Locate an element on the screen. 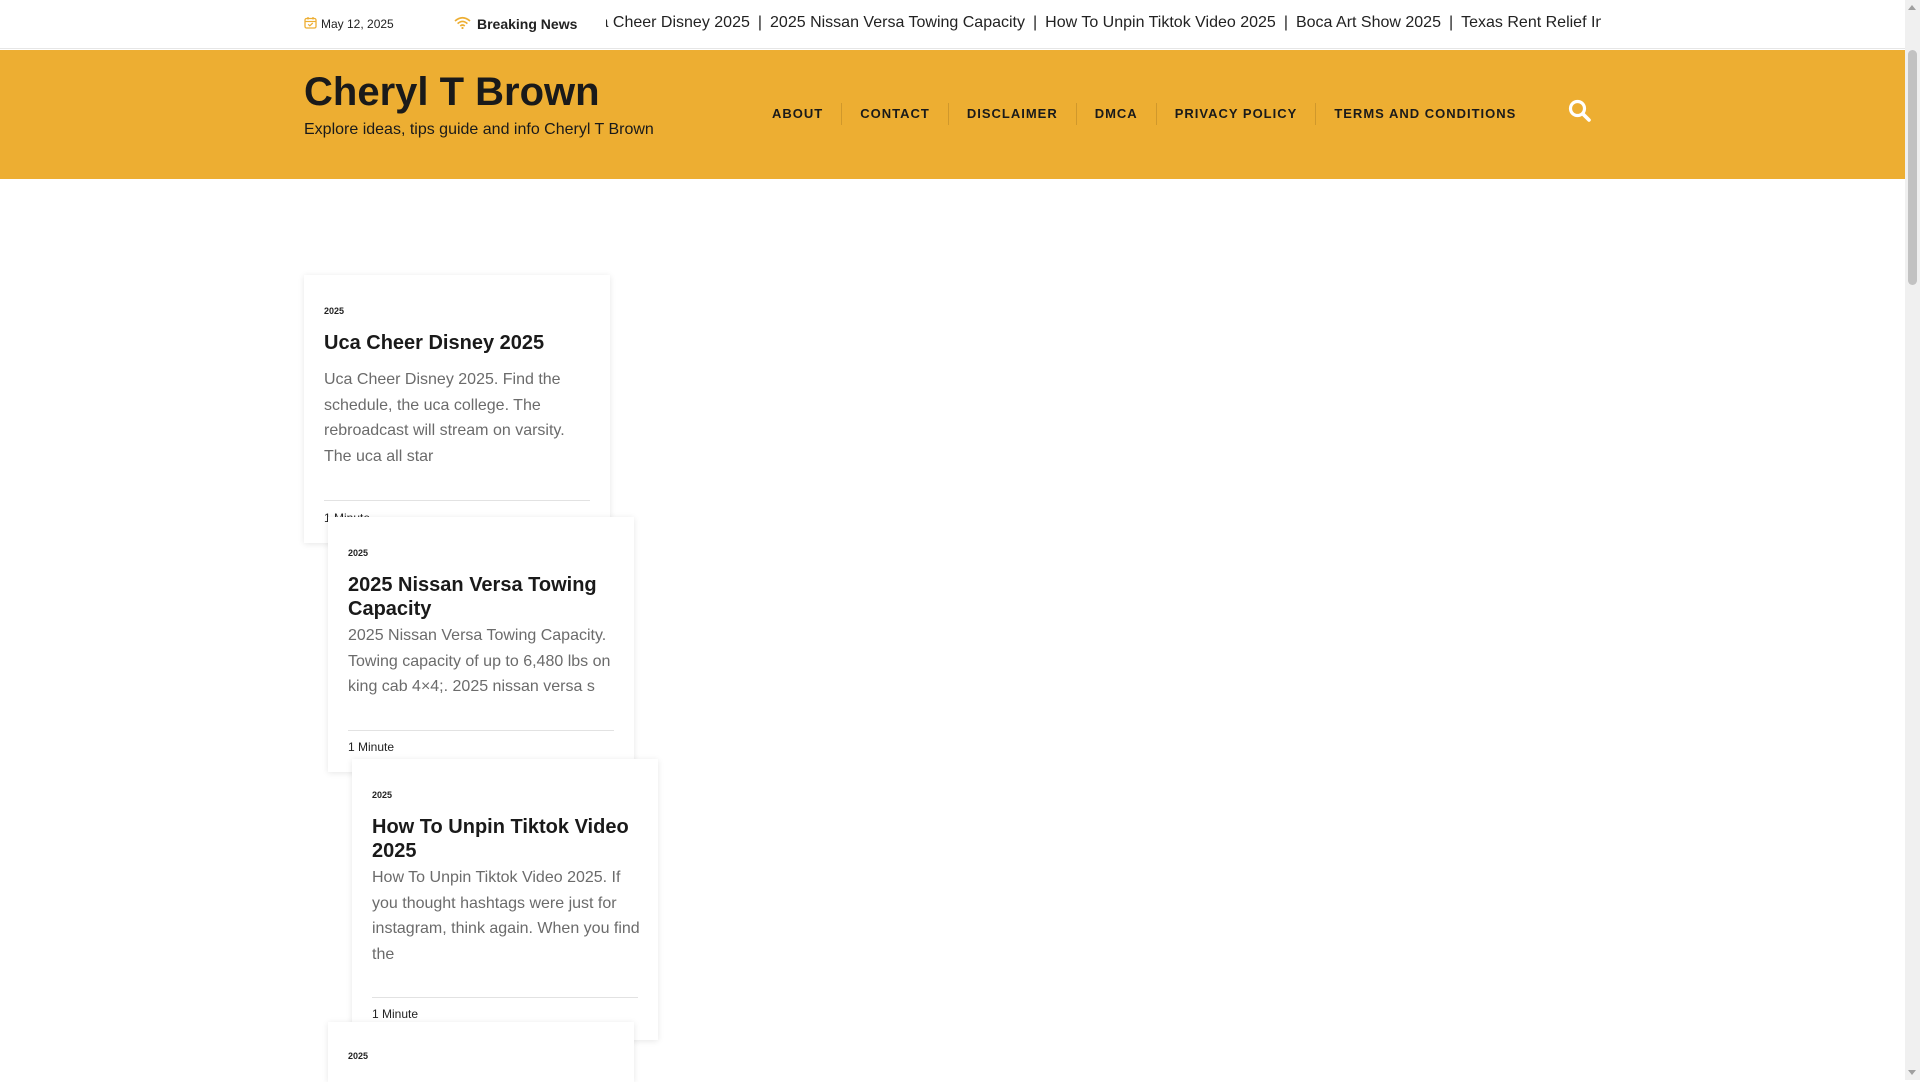 The width and height of the screenshot is (1920, 1082). ticker-link: Uca Cheer Disney 2025 is located at coordinates (678, 22).